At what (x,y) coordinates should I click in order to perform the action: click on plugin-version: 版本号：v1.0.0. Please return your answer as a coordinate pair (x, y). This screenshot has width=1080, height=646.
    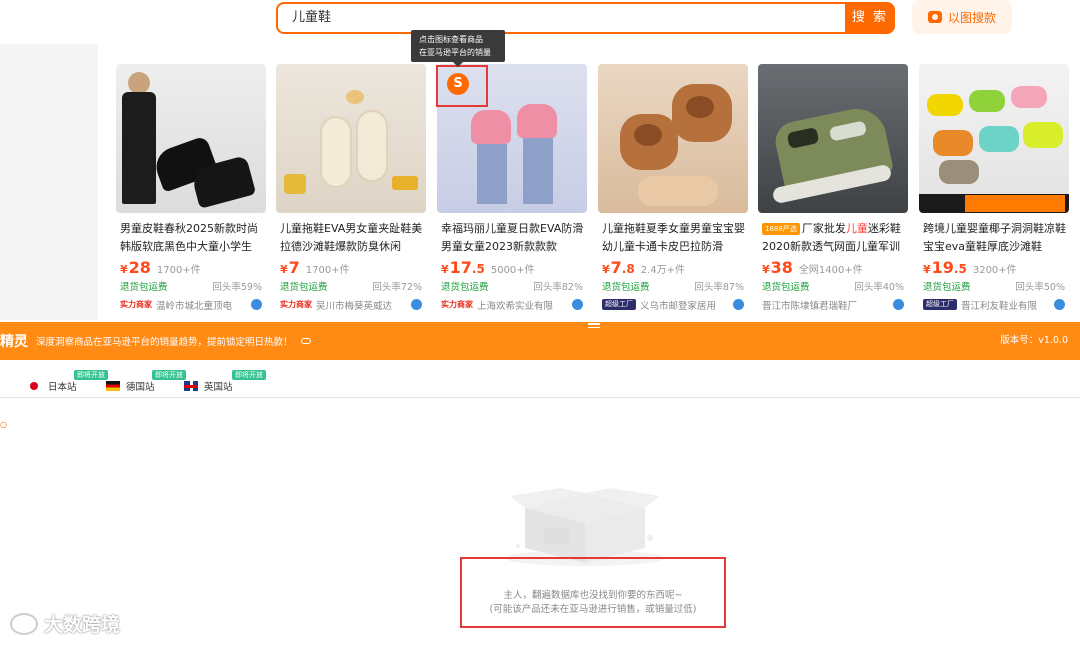
    Looking at the image, I should click on (1034, 340).